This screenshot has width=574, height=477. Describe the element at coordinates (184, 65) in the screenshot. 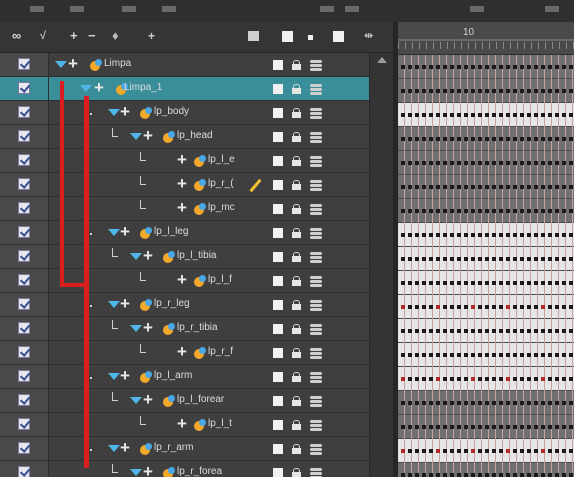

I see `layer-row: + Limpa` at that location.